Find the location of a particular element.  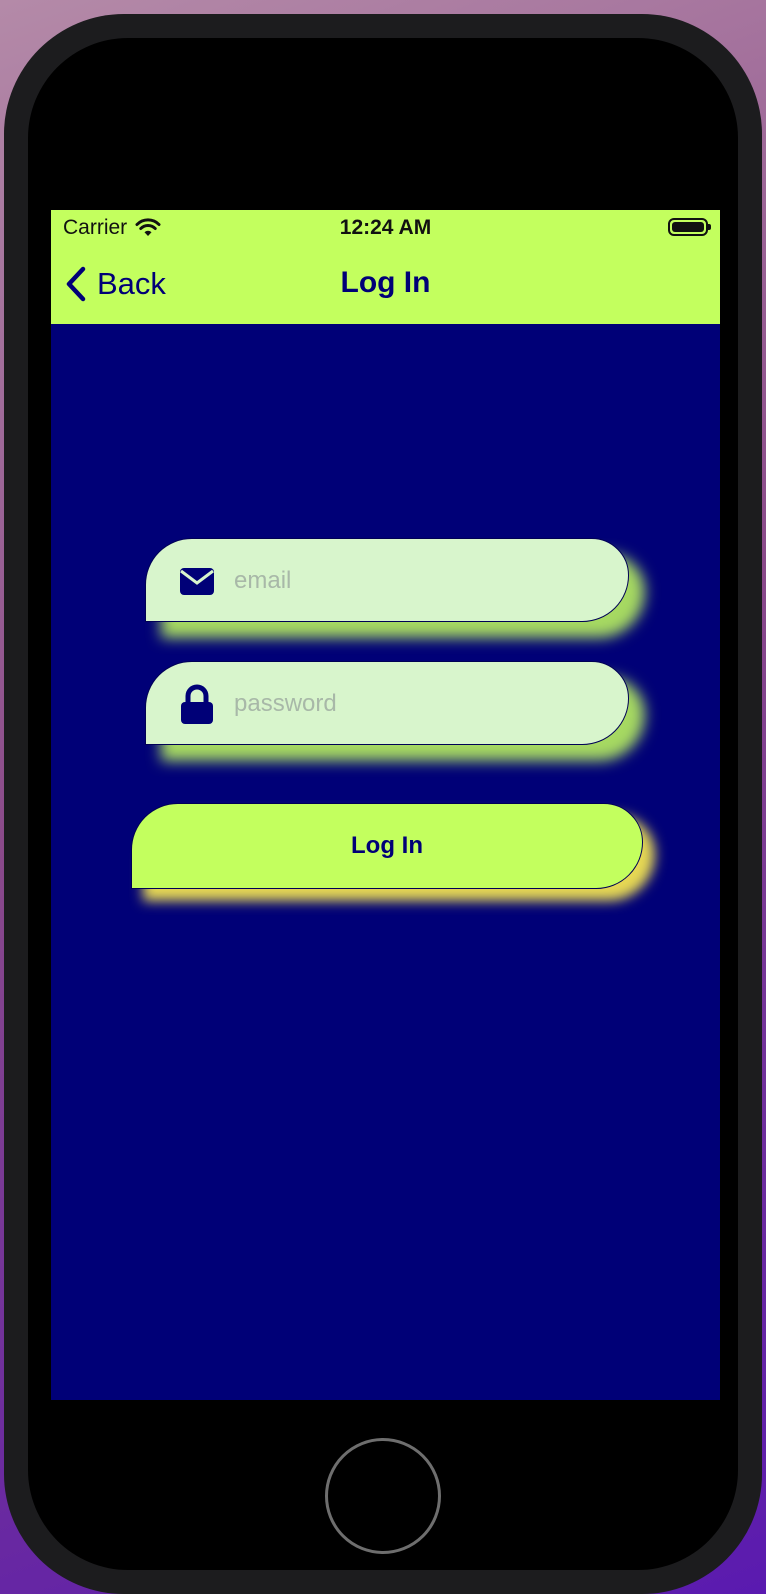

password-field-container is located at coordinates (387, 703).